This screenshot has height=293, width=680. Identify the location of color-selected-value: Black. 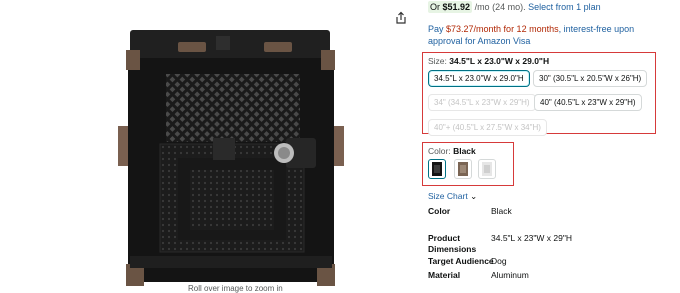
(464, 151).